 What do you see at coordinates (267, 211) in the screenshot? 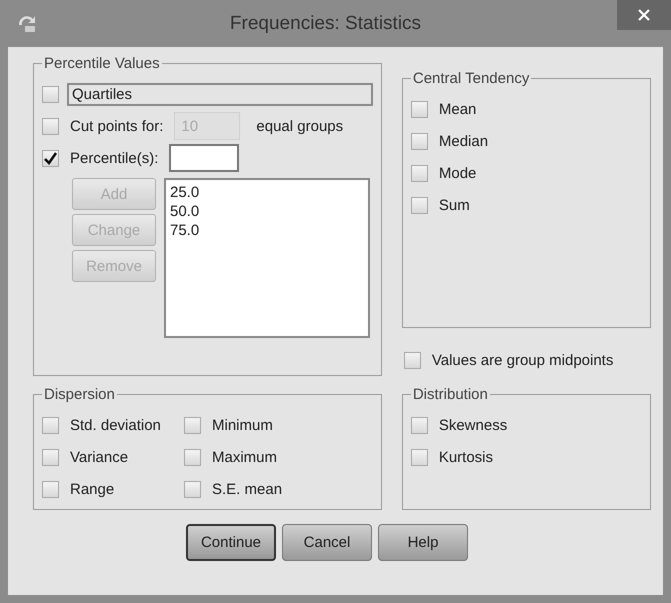
I see `list-item: 50.0` at bounding box center [267, 211].